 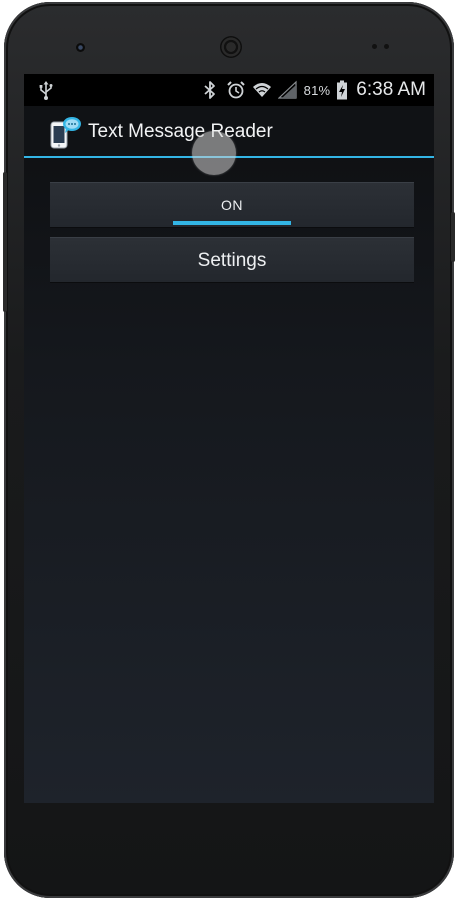 What do you see at coordinates (80, 47) in the screenshot?
I see `front-camera-icon` at bounding box center [80, 47].